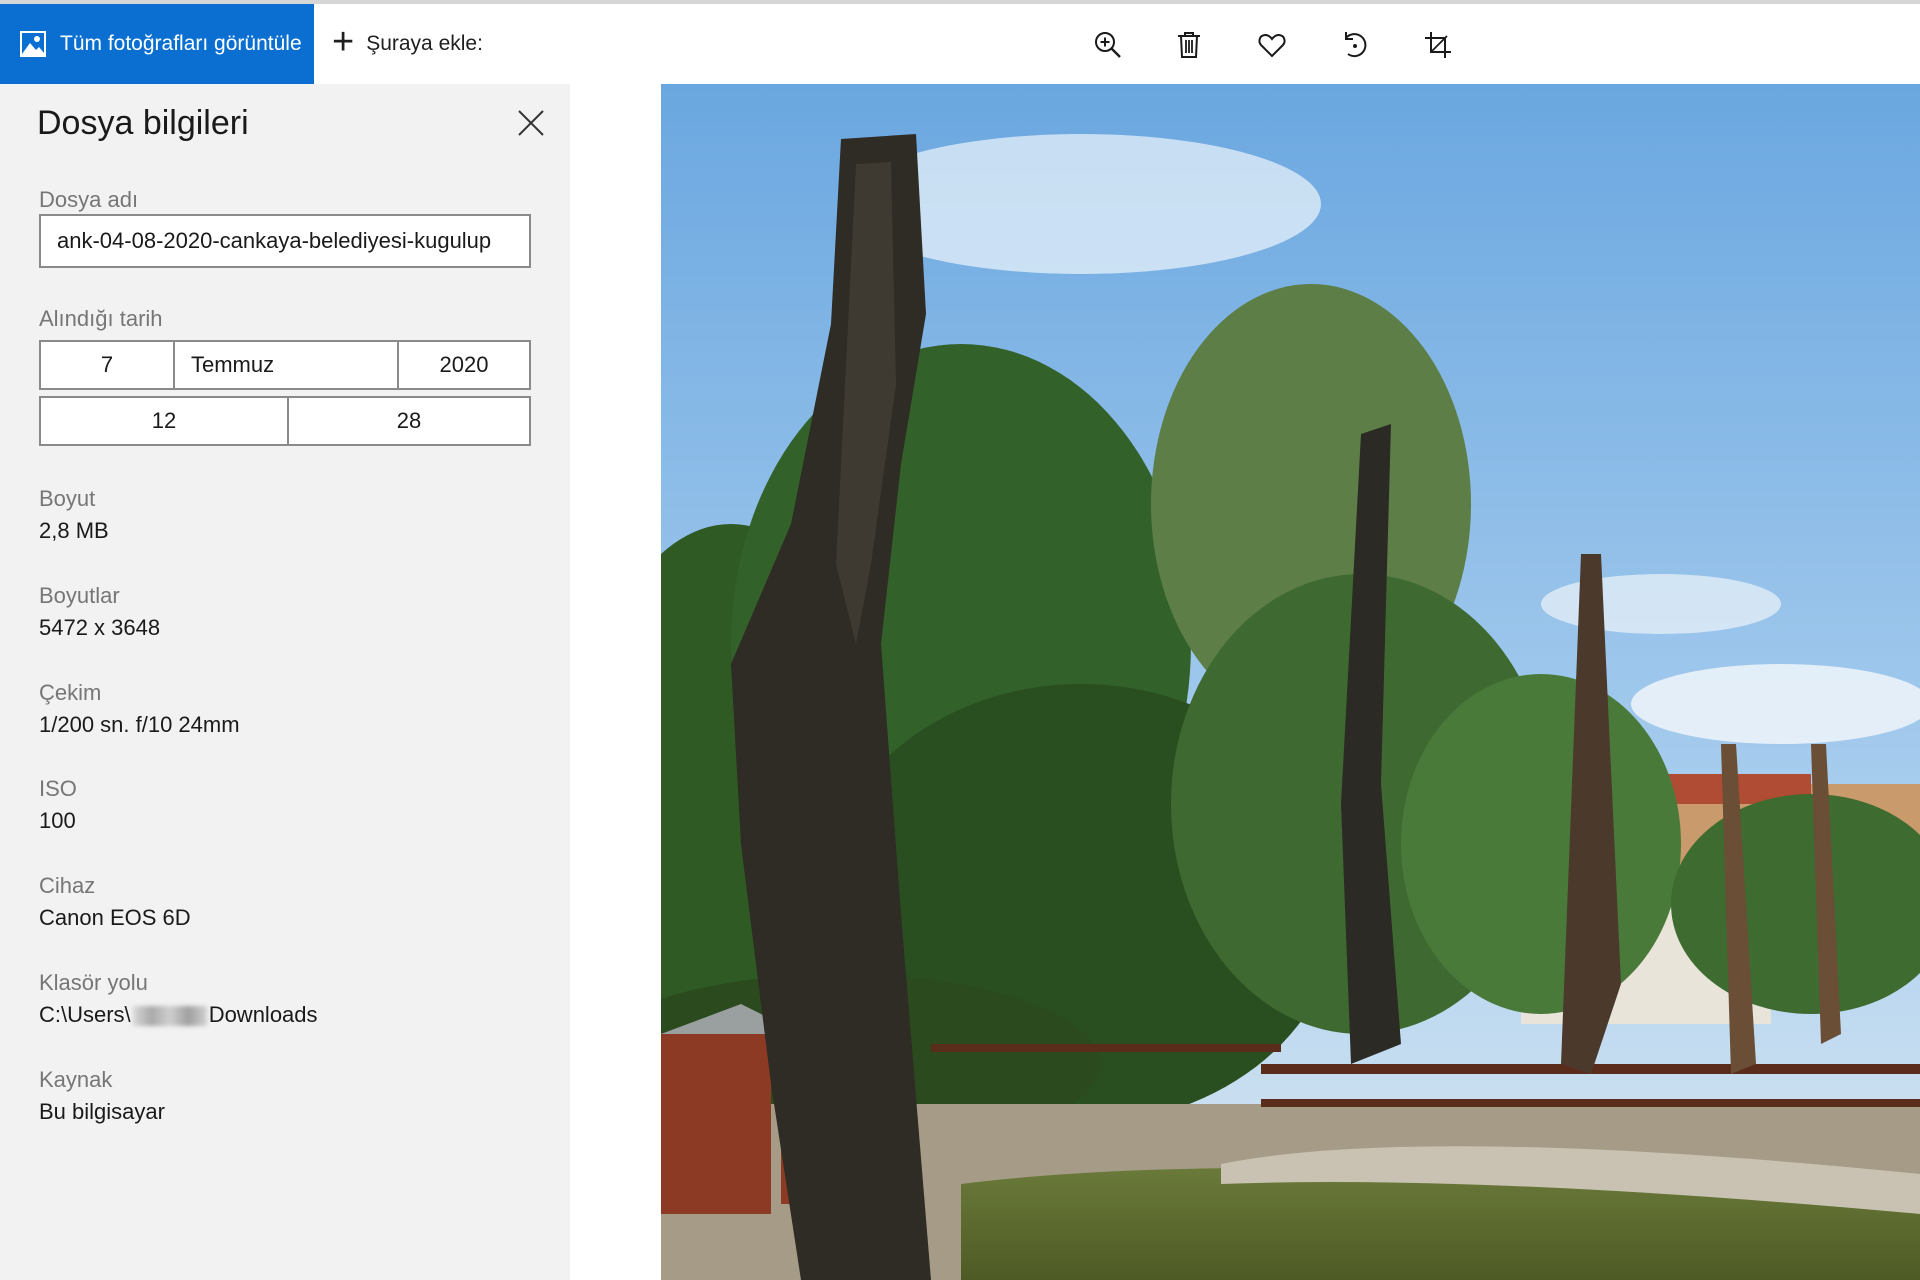 Image resolution: width=1920 pixels, height=1280 pixels. What do you see at coordinates (143, 123) in the screenshot?
I see `panel-title: Dosya bilgileri` at bounding box center [143, 123].